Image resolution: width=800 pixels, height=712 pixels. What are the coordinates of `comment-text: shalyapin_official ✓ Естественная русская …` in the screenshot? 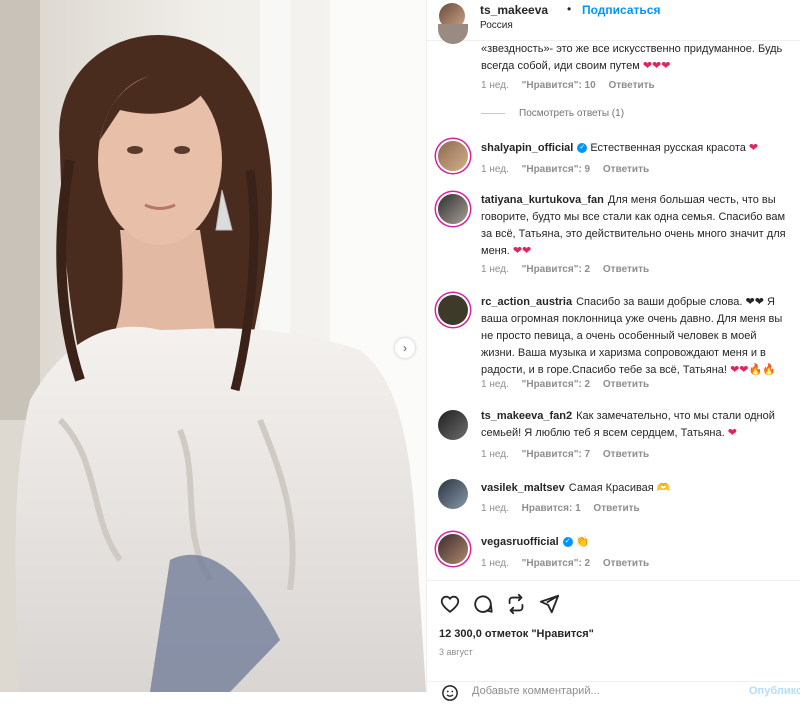 It's located at (635, 148).